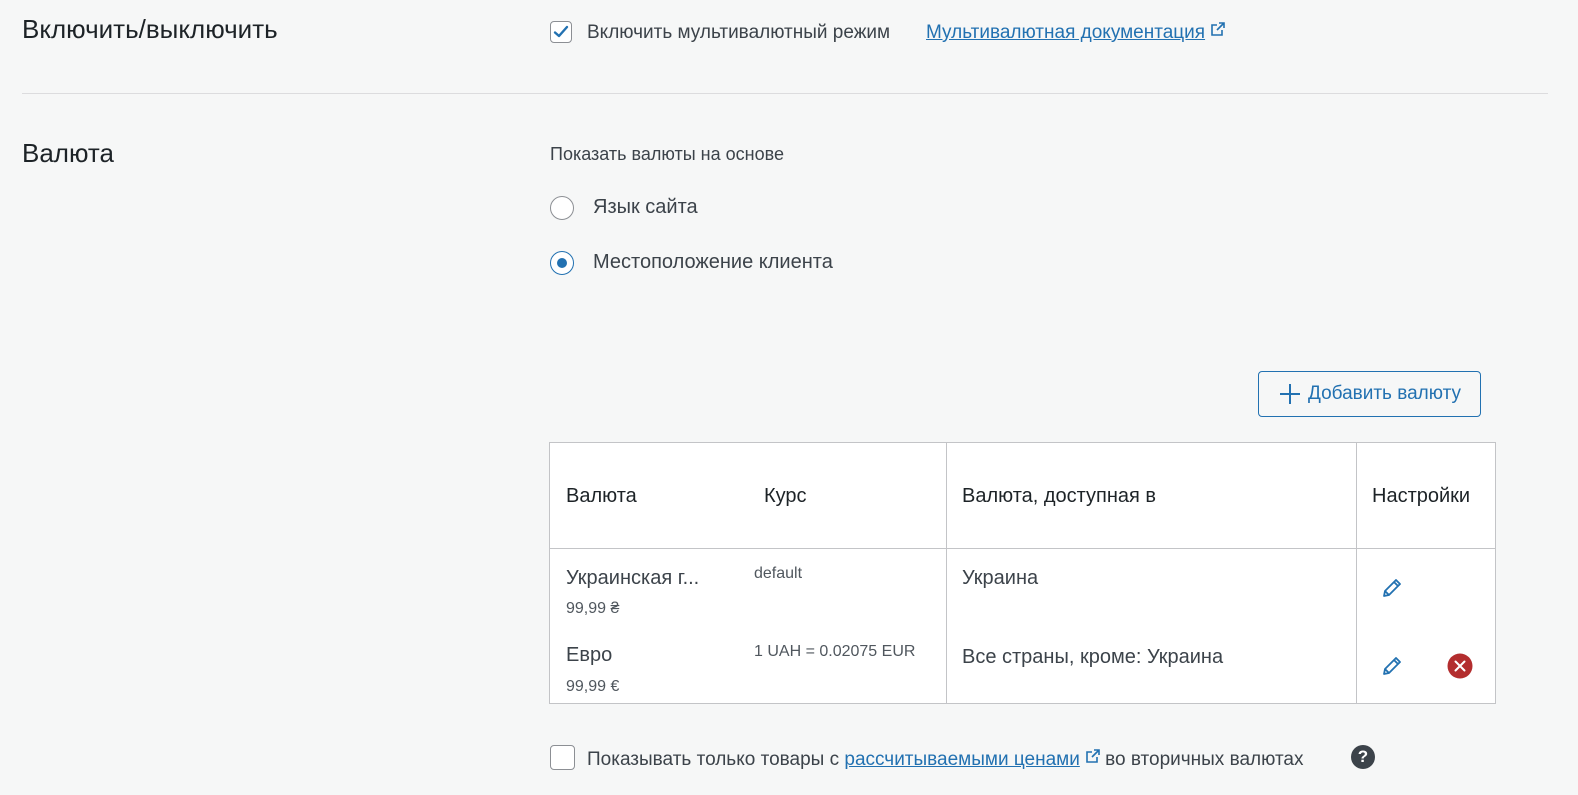 This screenshot has width=1578, height=795. Describe the element at coordinates (1384, 393) in the screenshot. I see `add-currency-label: Добавить валюту` at that location.